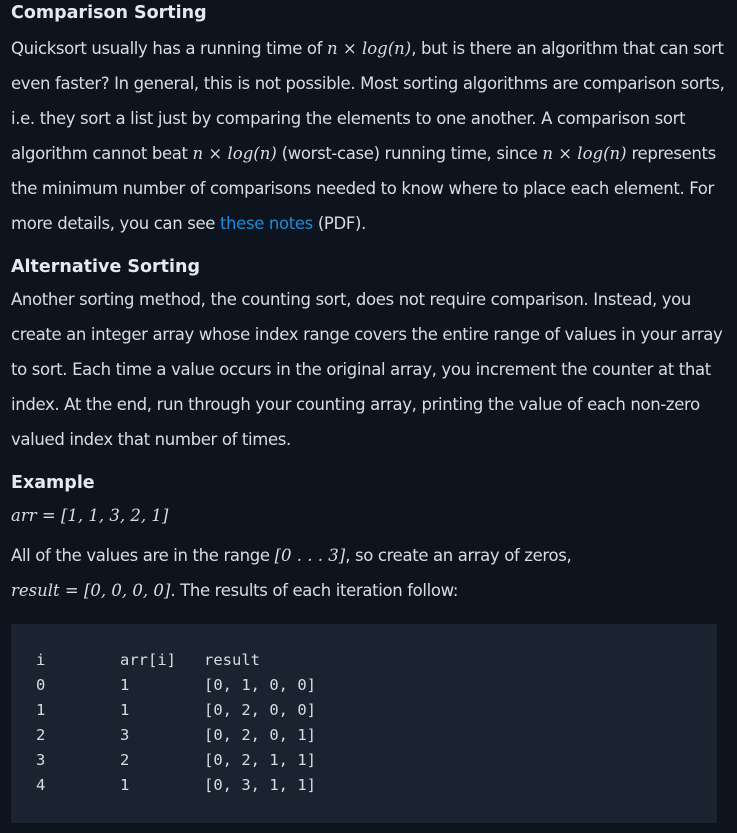 The width and height of the screenshot is (737, 833). I want to click on example-arr-line: arr = [1, 1, 3, 2, 1], so click(368, 515).